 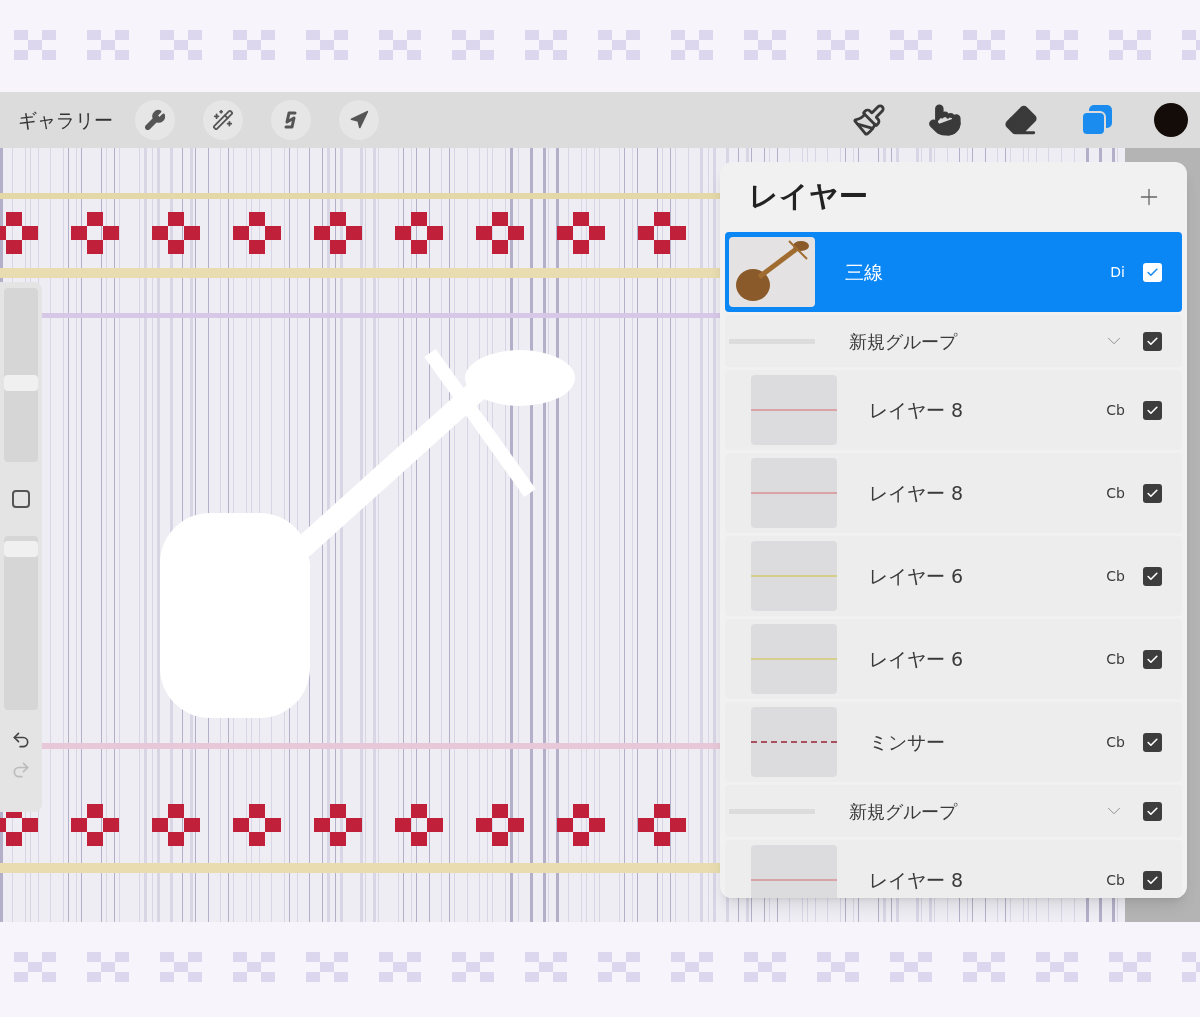 What do you see at coordinates (1171, 120) in the screenshot?
I see `color-swatch` at bounding box center [1171, 120].